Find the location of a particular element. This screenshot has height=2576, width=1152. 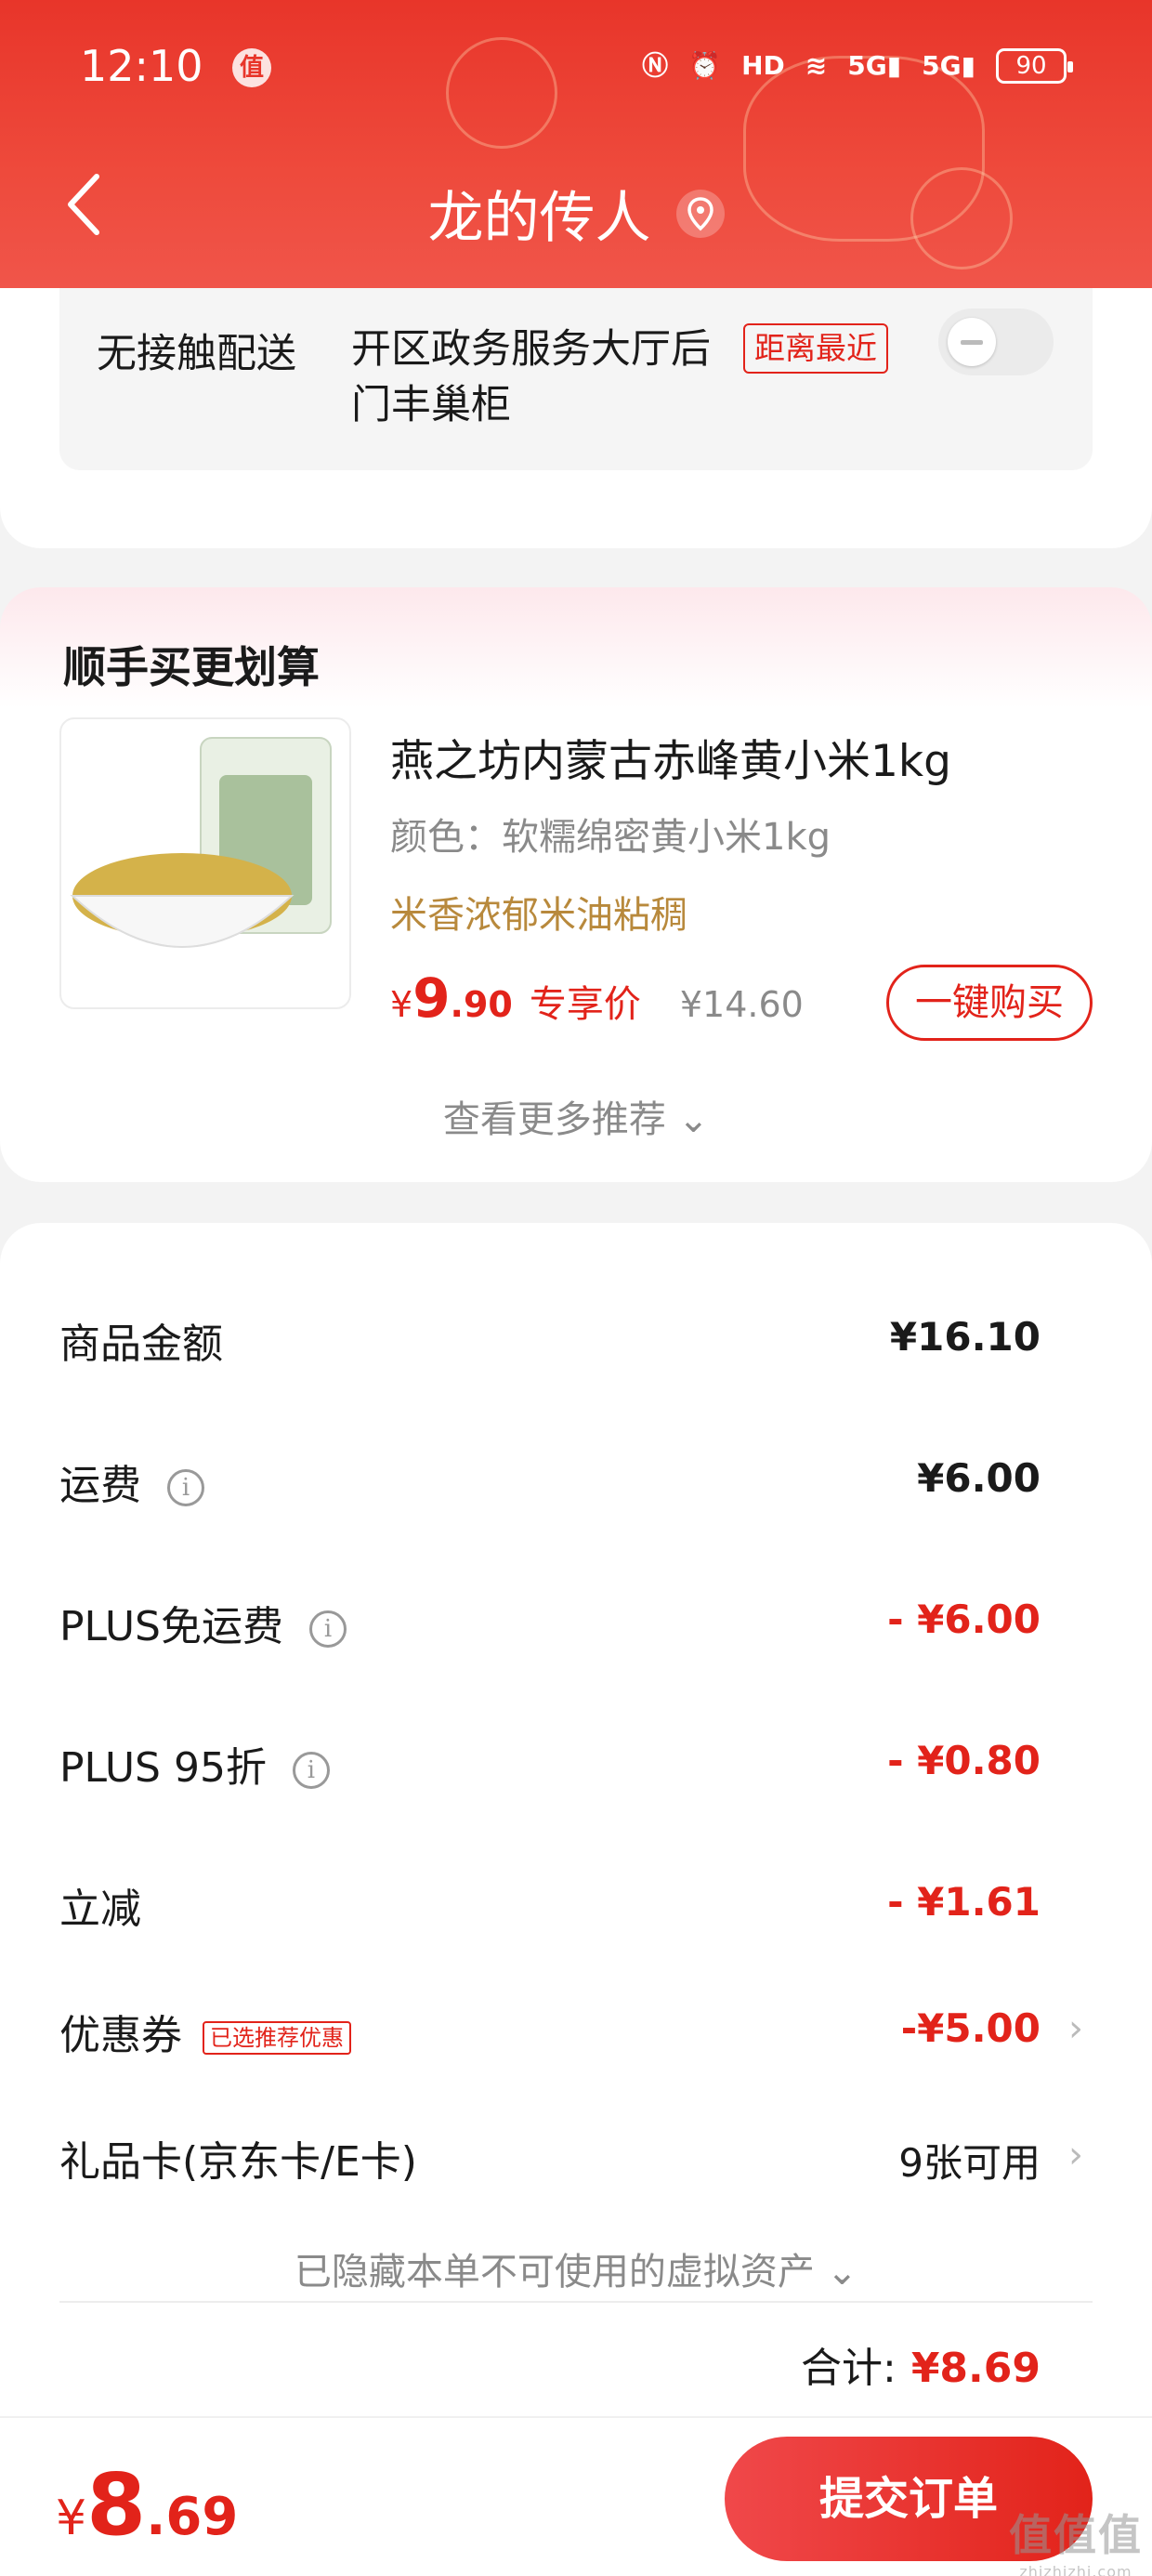

summary-row-plus-shipping: PLUS免运费 i - ¥6.00 is located at coordinates (576, 1621).